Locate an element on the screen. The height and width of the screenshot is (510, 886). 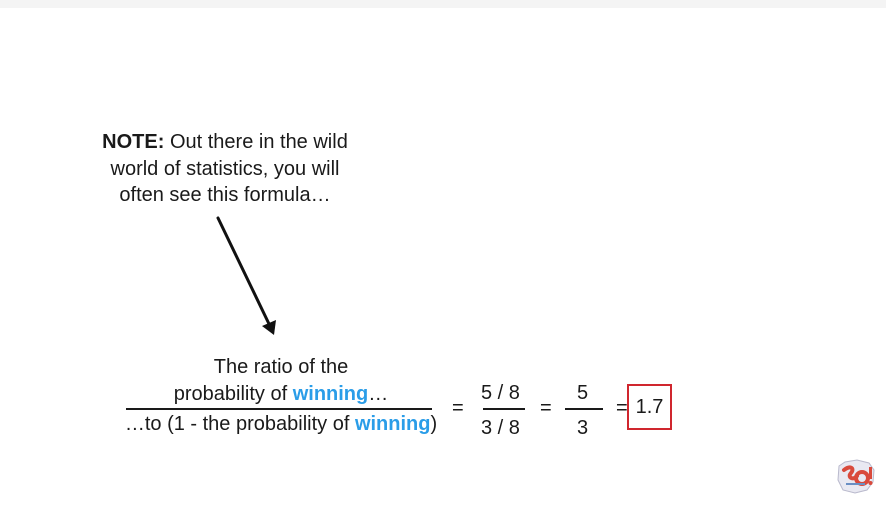
fraction-2-numerator: 5 / 8 is located at coordinates (500, 393).